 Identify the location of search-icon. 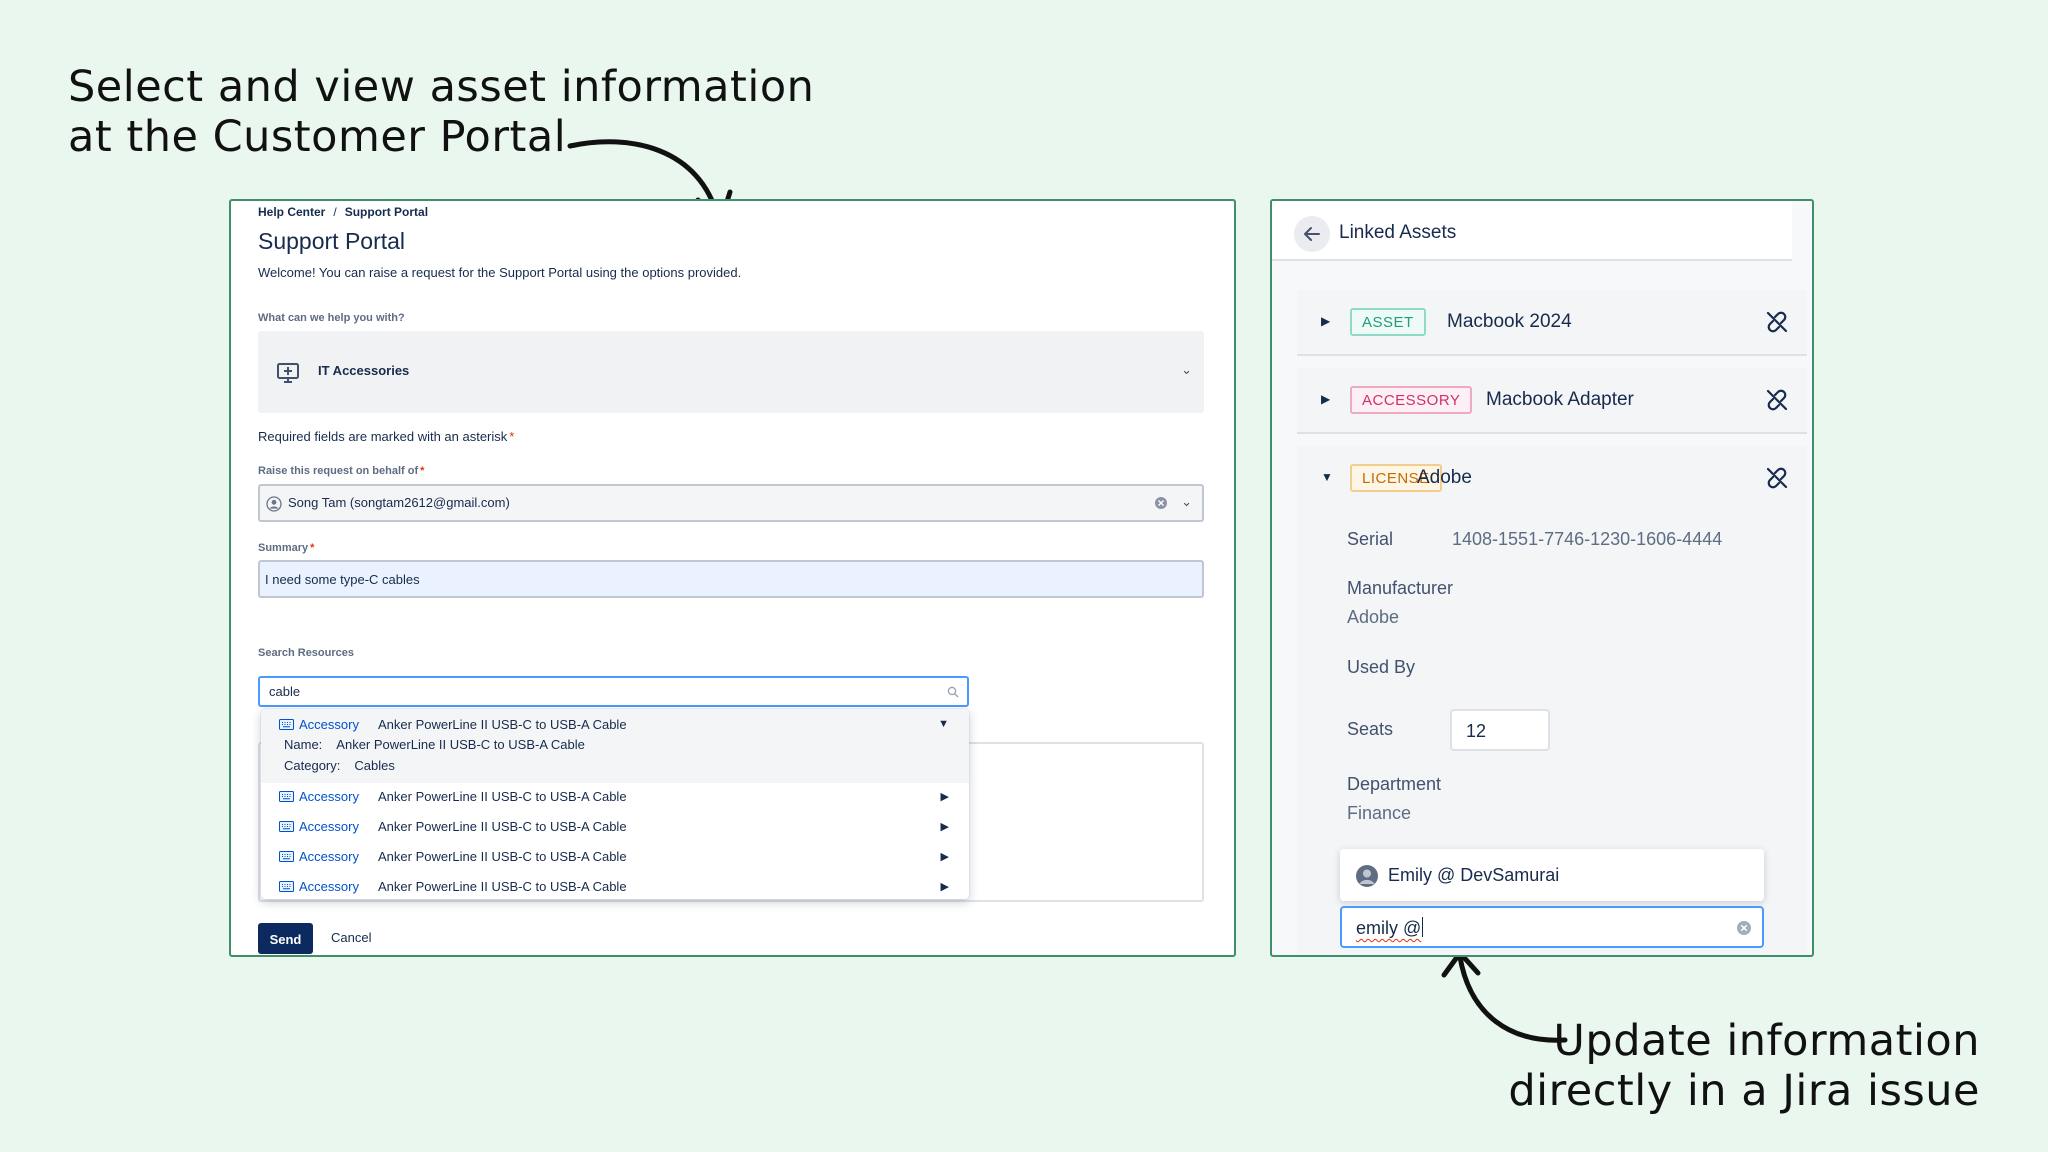
(953, 692).